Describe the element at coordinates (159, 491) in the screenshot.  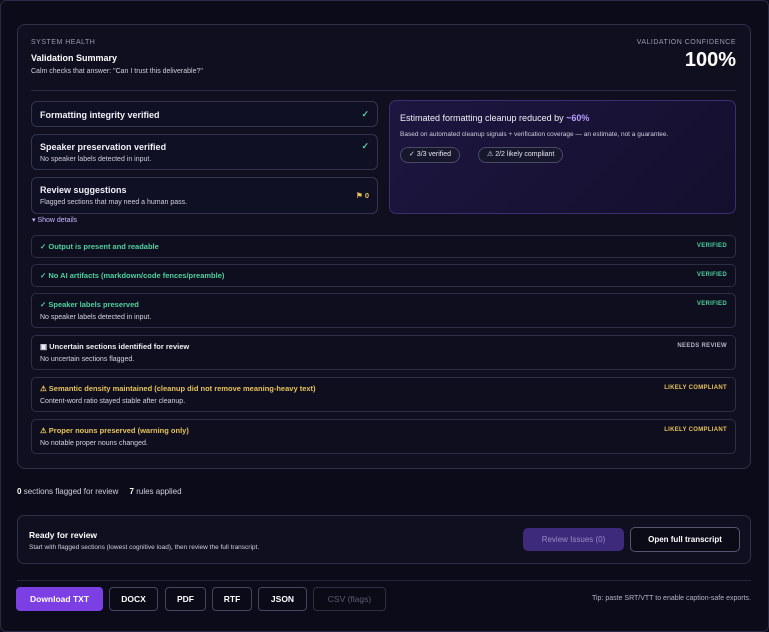
I see `rules-label: rules applied` at that location.